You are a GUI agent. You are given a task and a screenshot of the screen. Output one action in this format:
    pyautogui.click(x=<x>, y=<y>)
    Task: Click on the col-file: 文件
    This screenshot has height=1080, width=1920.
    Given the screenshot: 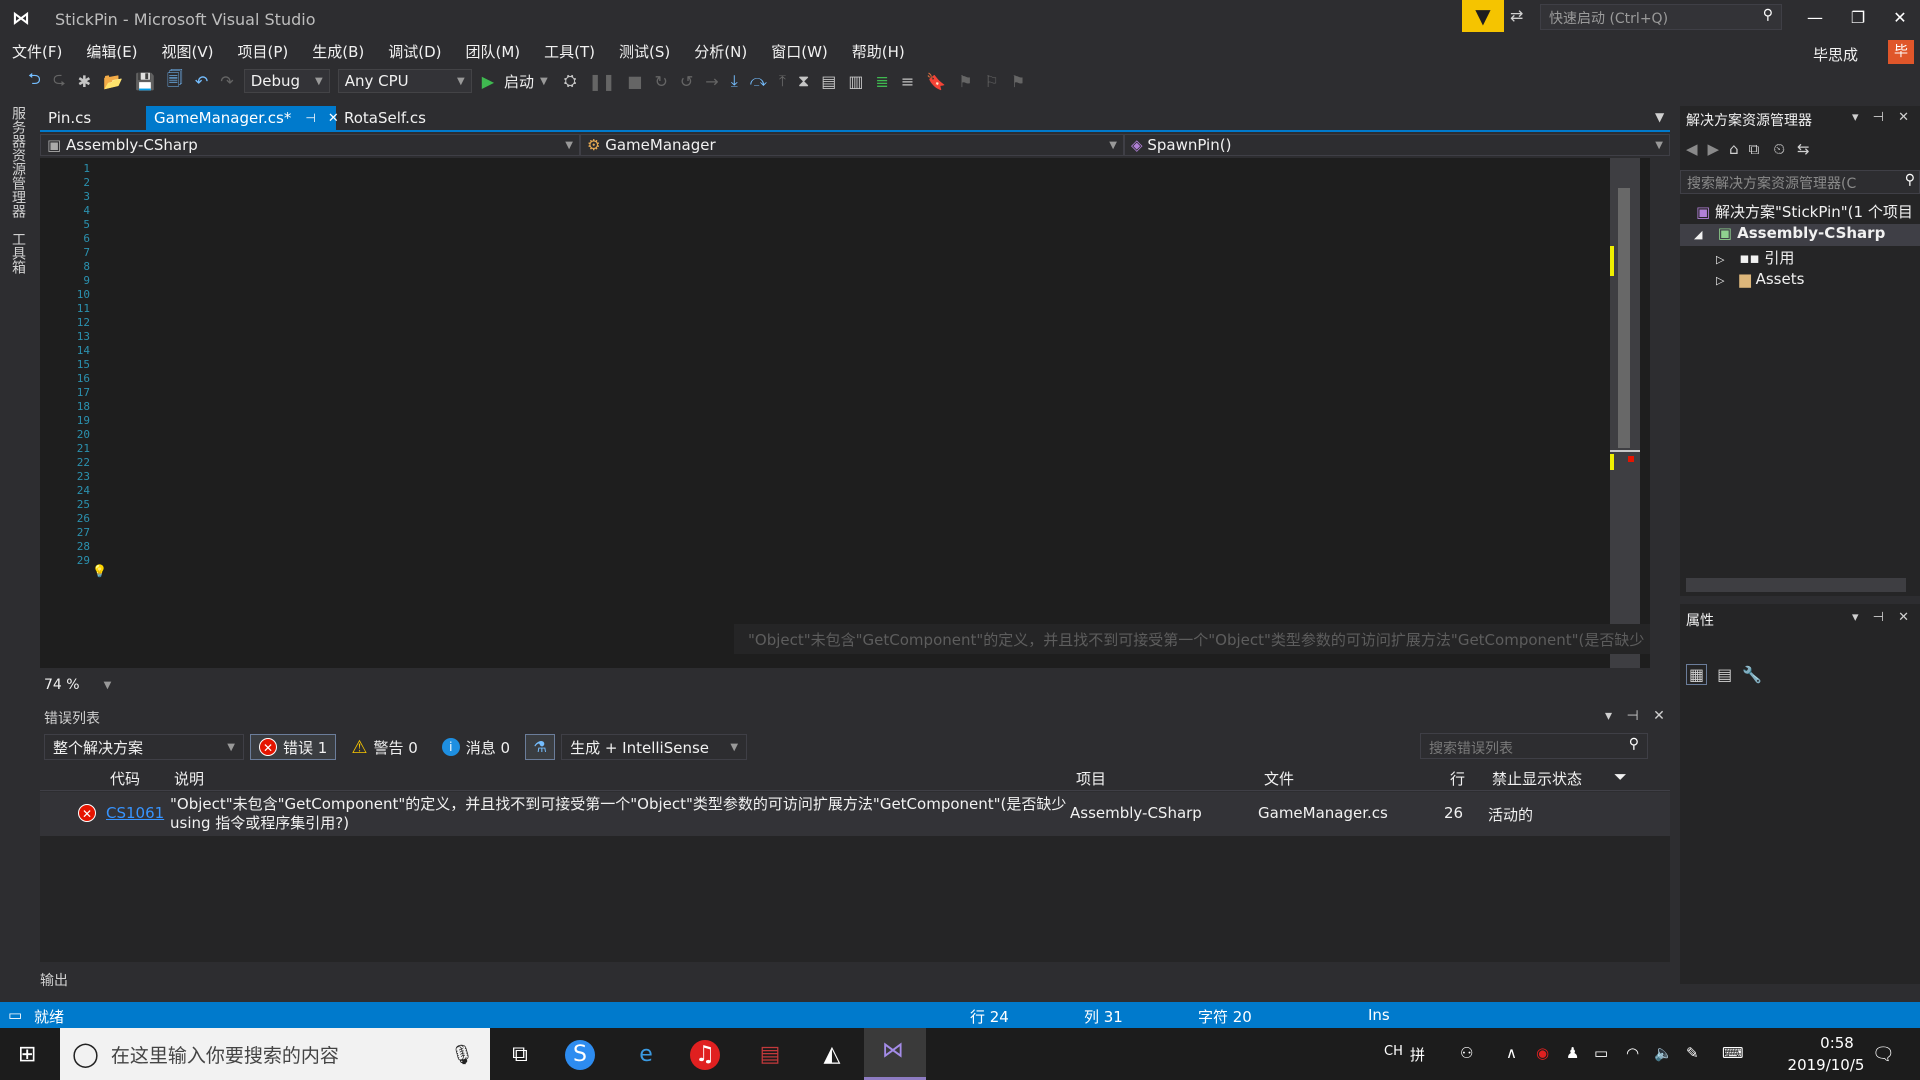 What is the action you would take?
    pyautogui.click(x=1279, y=778)
    